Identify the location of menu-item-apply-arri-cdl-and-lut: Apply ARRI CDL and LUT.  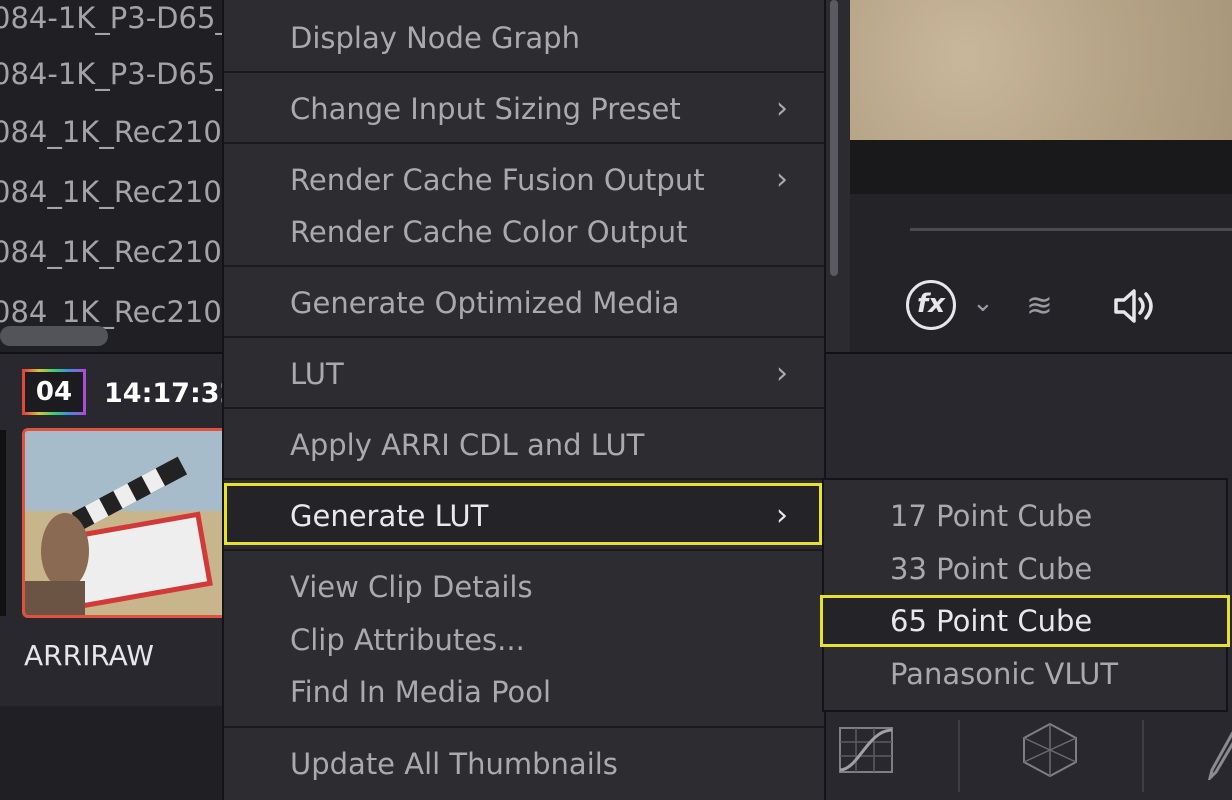
(467, 445).